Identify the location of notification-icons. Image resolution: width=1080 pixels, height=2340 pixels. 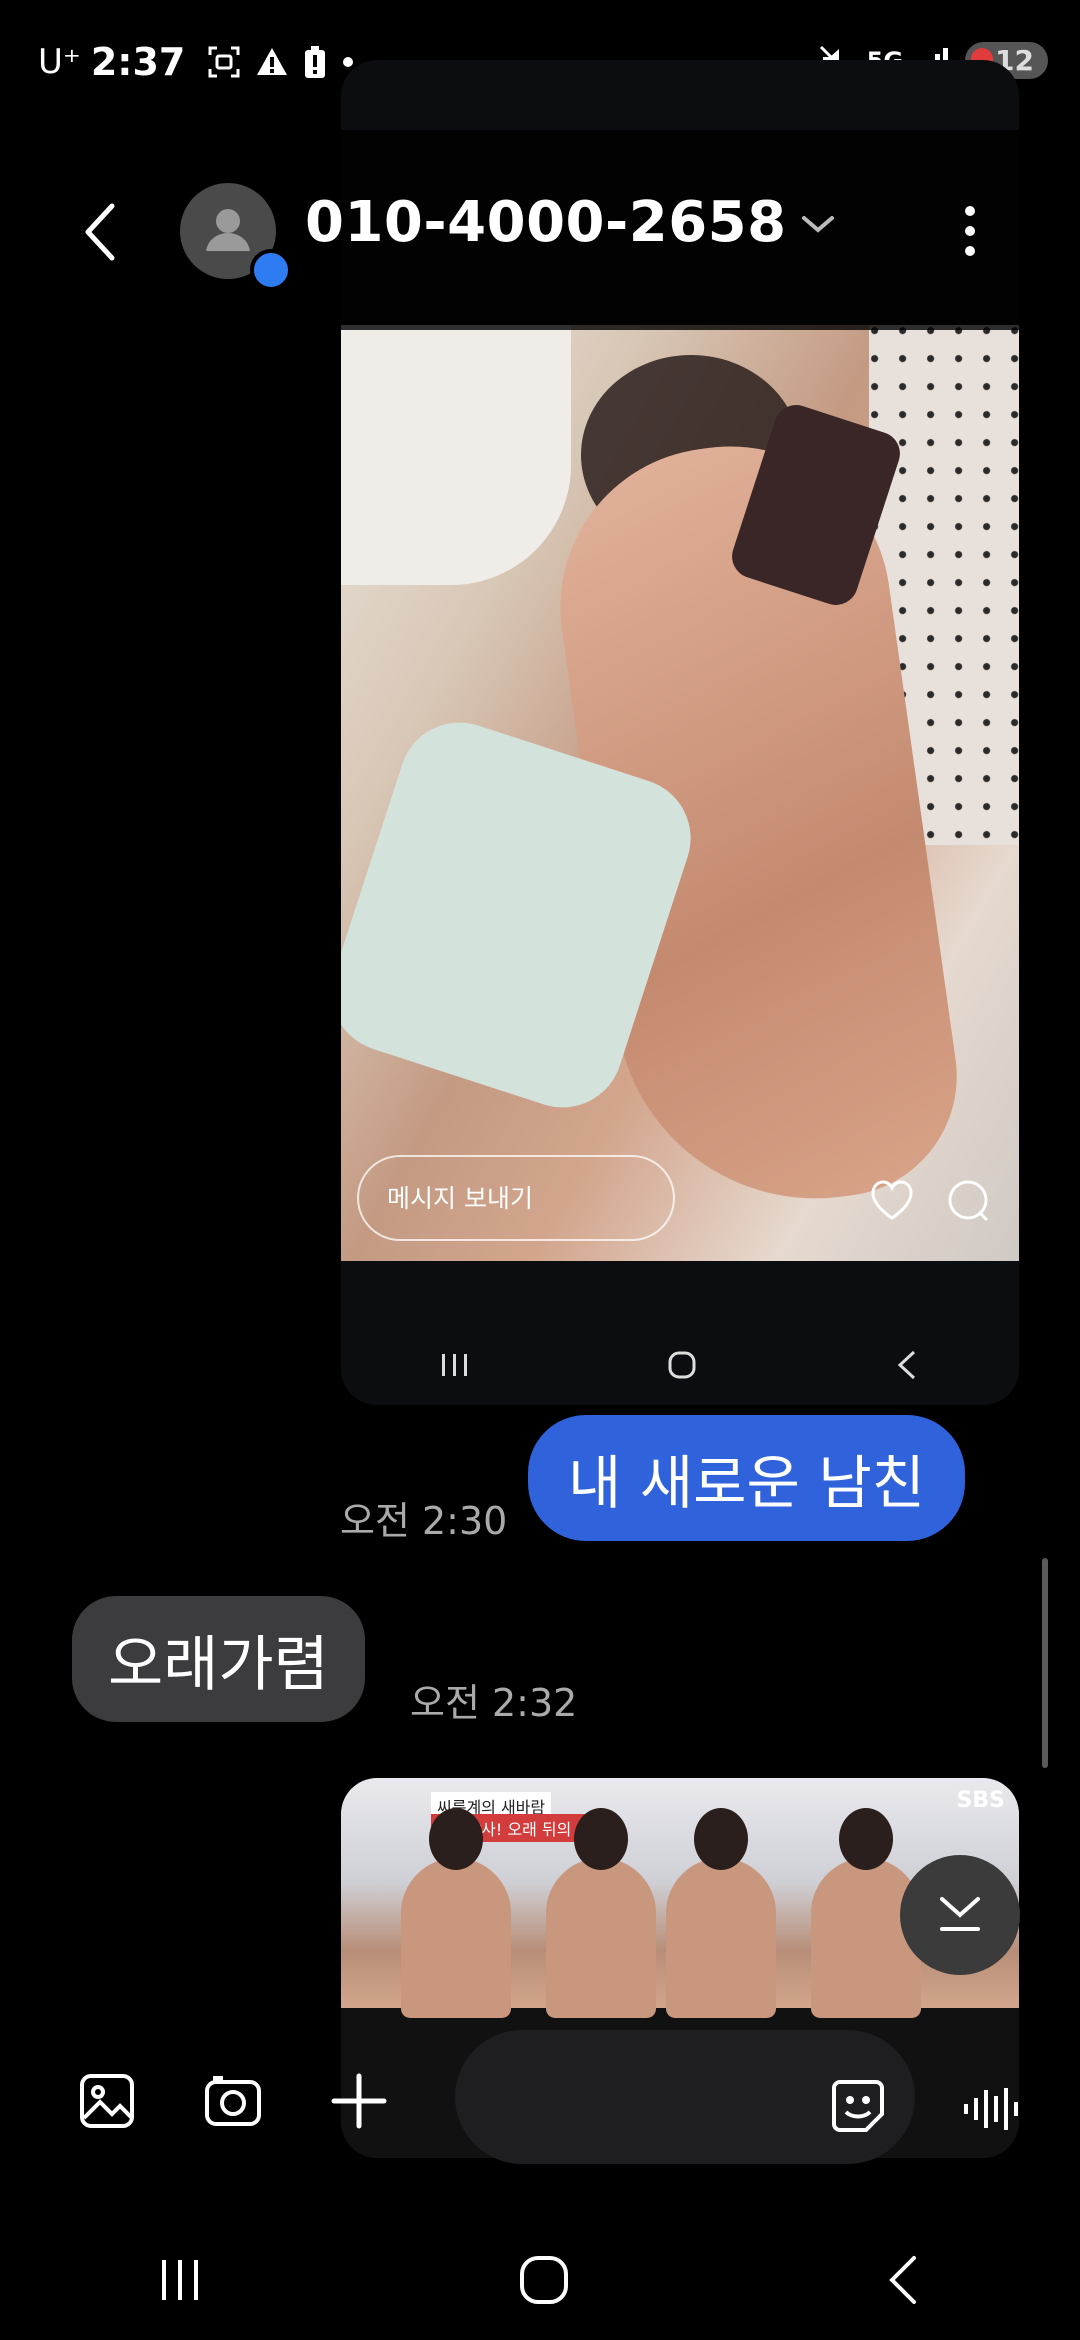
(281, 62).